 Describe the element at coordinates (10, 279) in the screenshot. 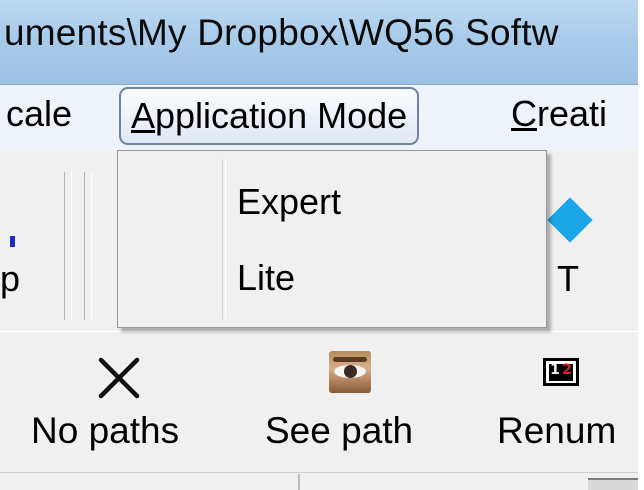

I see `toolbar-left-button-label: p` at that location.